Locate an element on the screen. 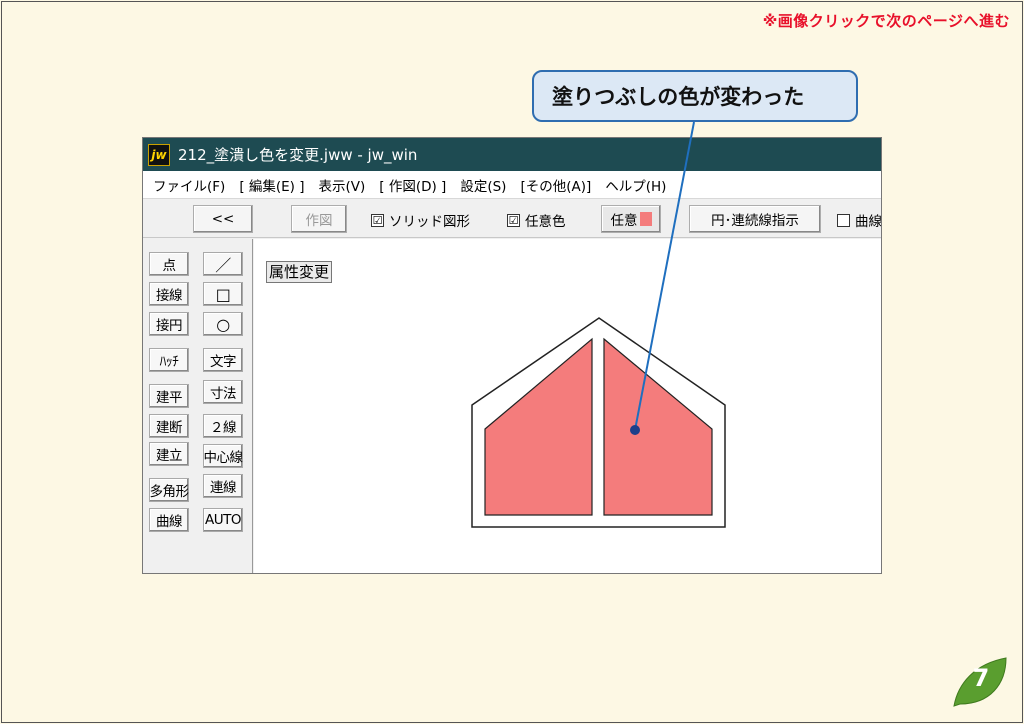 This screenshot has height=724, width=1024. tool-plan: 建平 is located at coordinates (169, 396).